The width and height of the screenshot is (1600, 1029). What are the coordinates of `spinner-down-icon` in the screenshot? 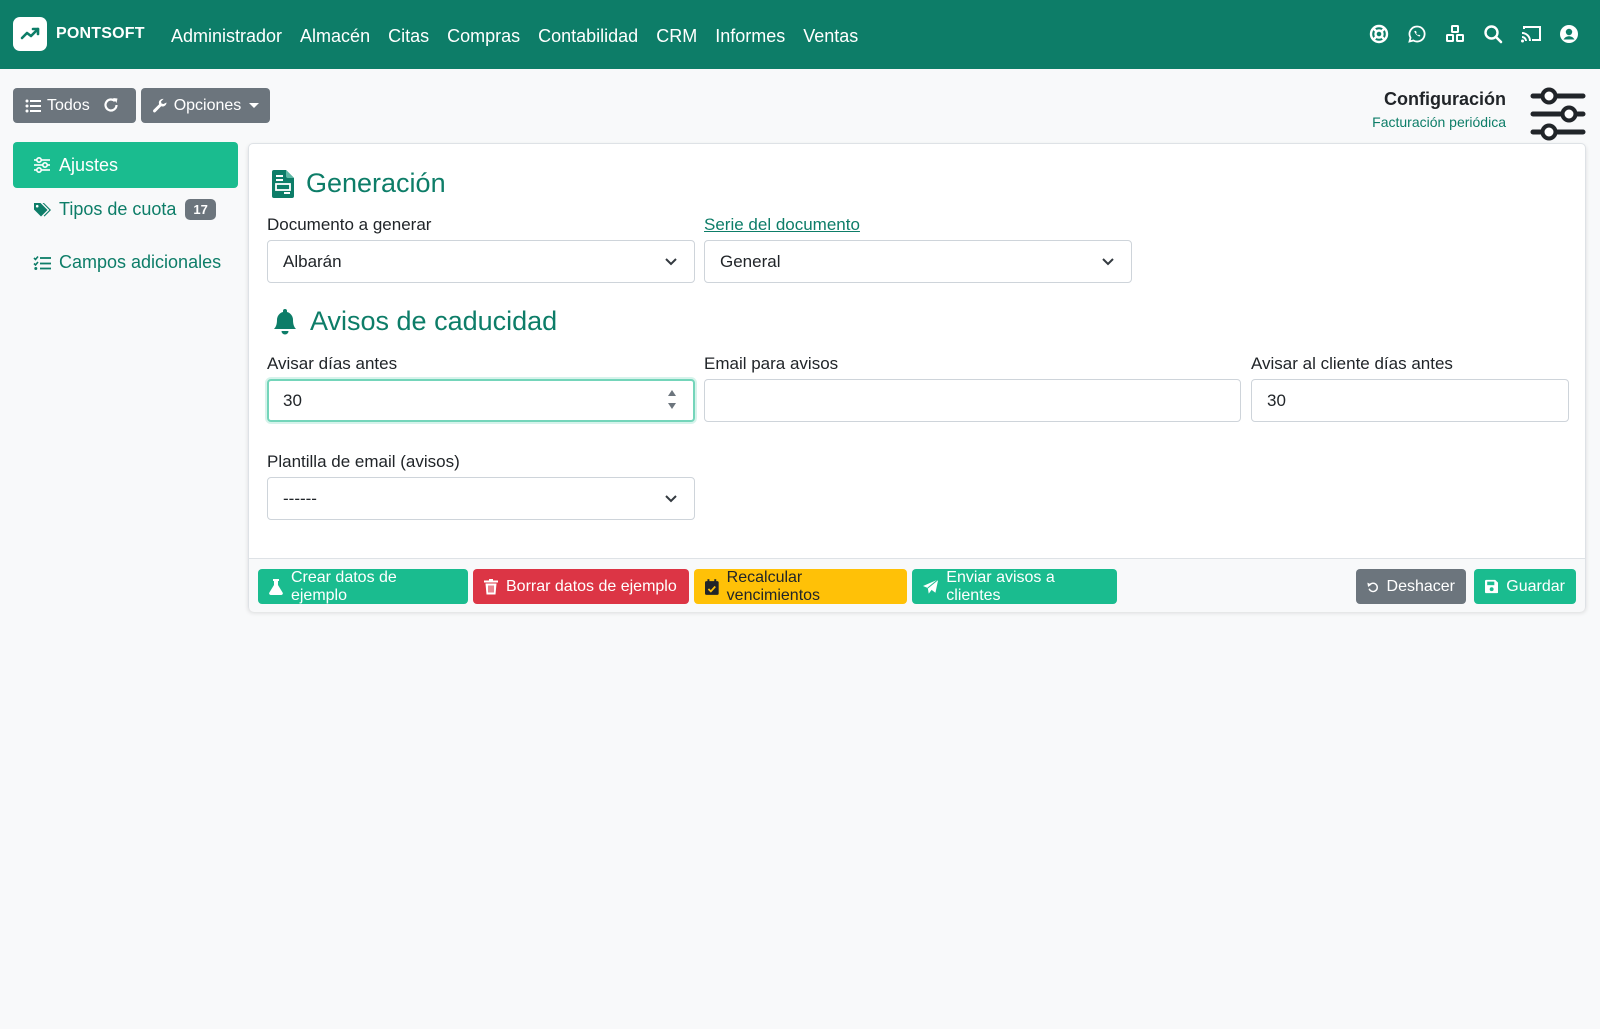 It's located at (672, 406).